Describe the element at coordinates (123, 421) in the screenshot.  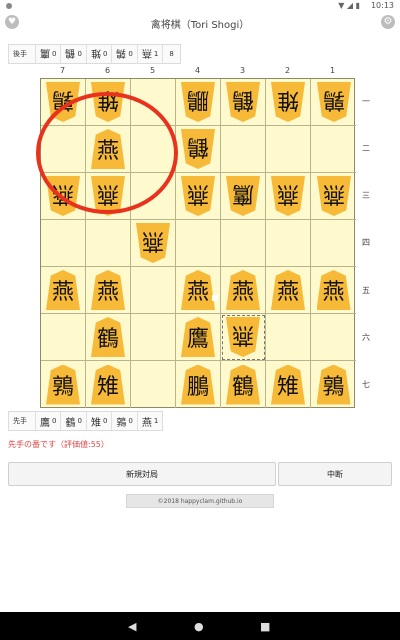
I see `sente-hand-item: 鶉0` at that location.